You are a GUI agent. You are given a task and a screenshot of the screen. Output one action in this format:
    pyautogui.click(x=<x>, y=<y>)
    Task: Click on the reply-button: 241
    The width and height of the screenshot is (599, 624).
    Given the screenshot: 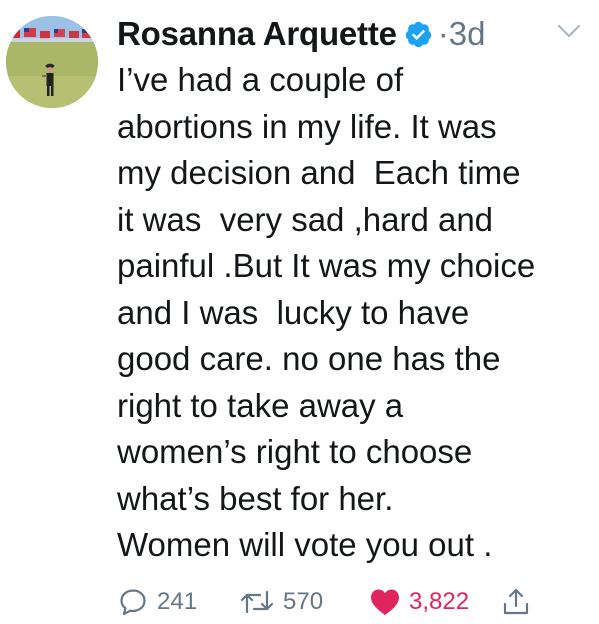 What is the action you would take?
    pyautogui.click(x=157, y=602)
    